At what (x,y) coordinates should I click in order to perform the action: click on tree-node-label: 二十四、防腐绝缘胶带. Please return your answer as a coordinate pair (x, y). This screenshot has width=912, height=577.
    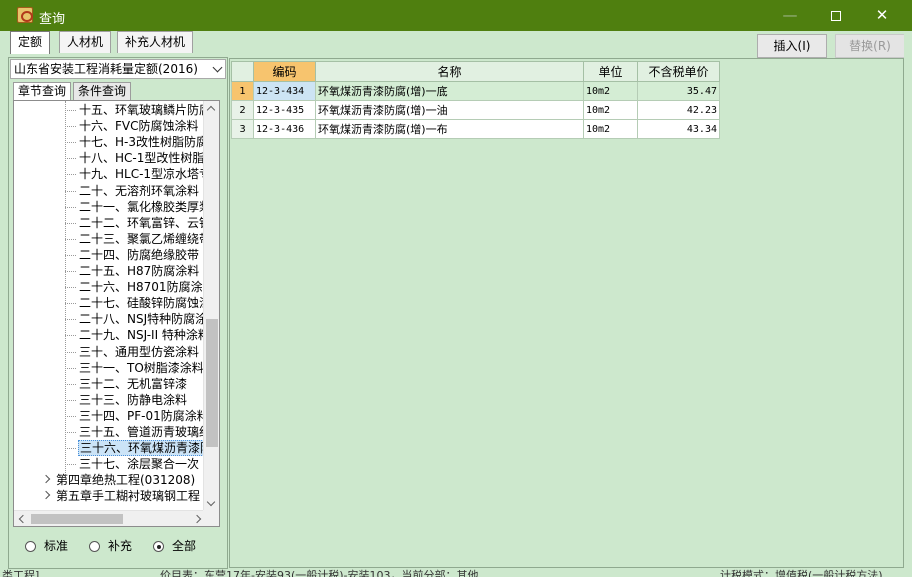
    Looking at the image, I should click on (139, 254).